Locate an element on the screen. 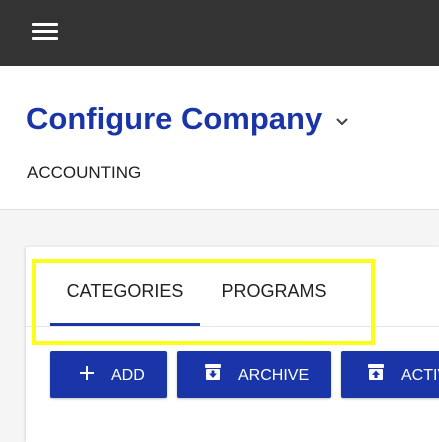 The height and width of the screenshot is (442, 439). activate-button-label: ACTIVATE is located at coordinates (420, 375).